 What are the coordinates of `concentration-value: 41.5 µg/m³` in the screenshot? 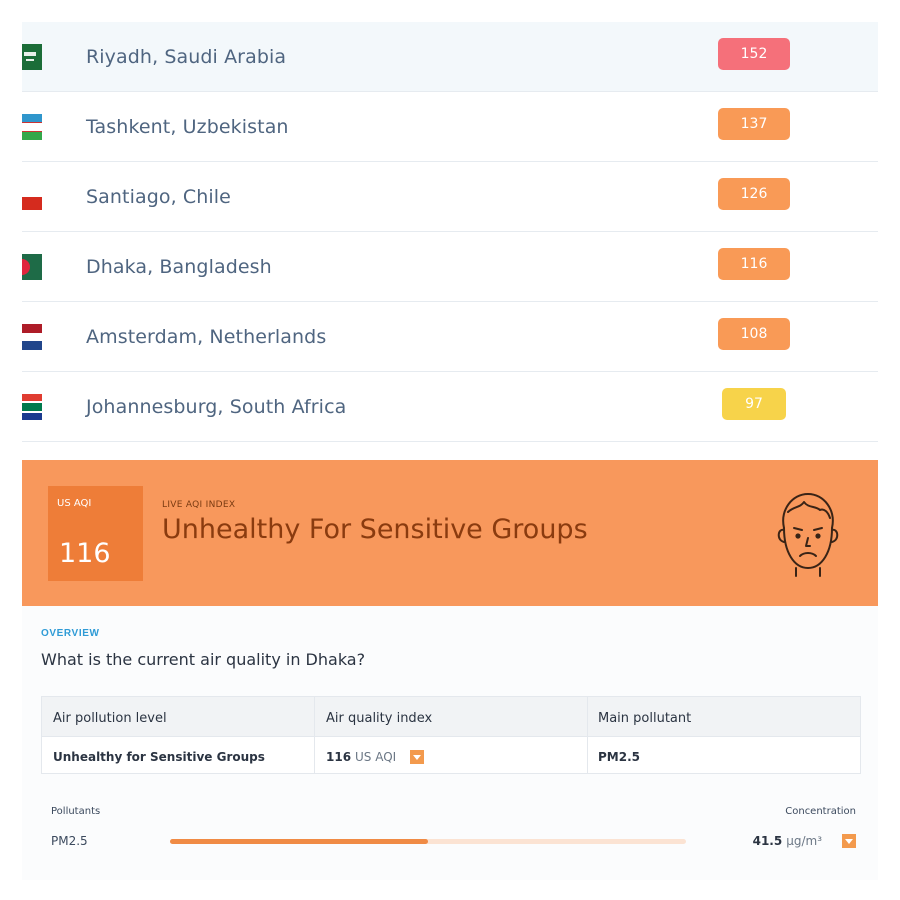 It's located at (787, 841).